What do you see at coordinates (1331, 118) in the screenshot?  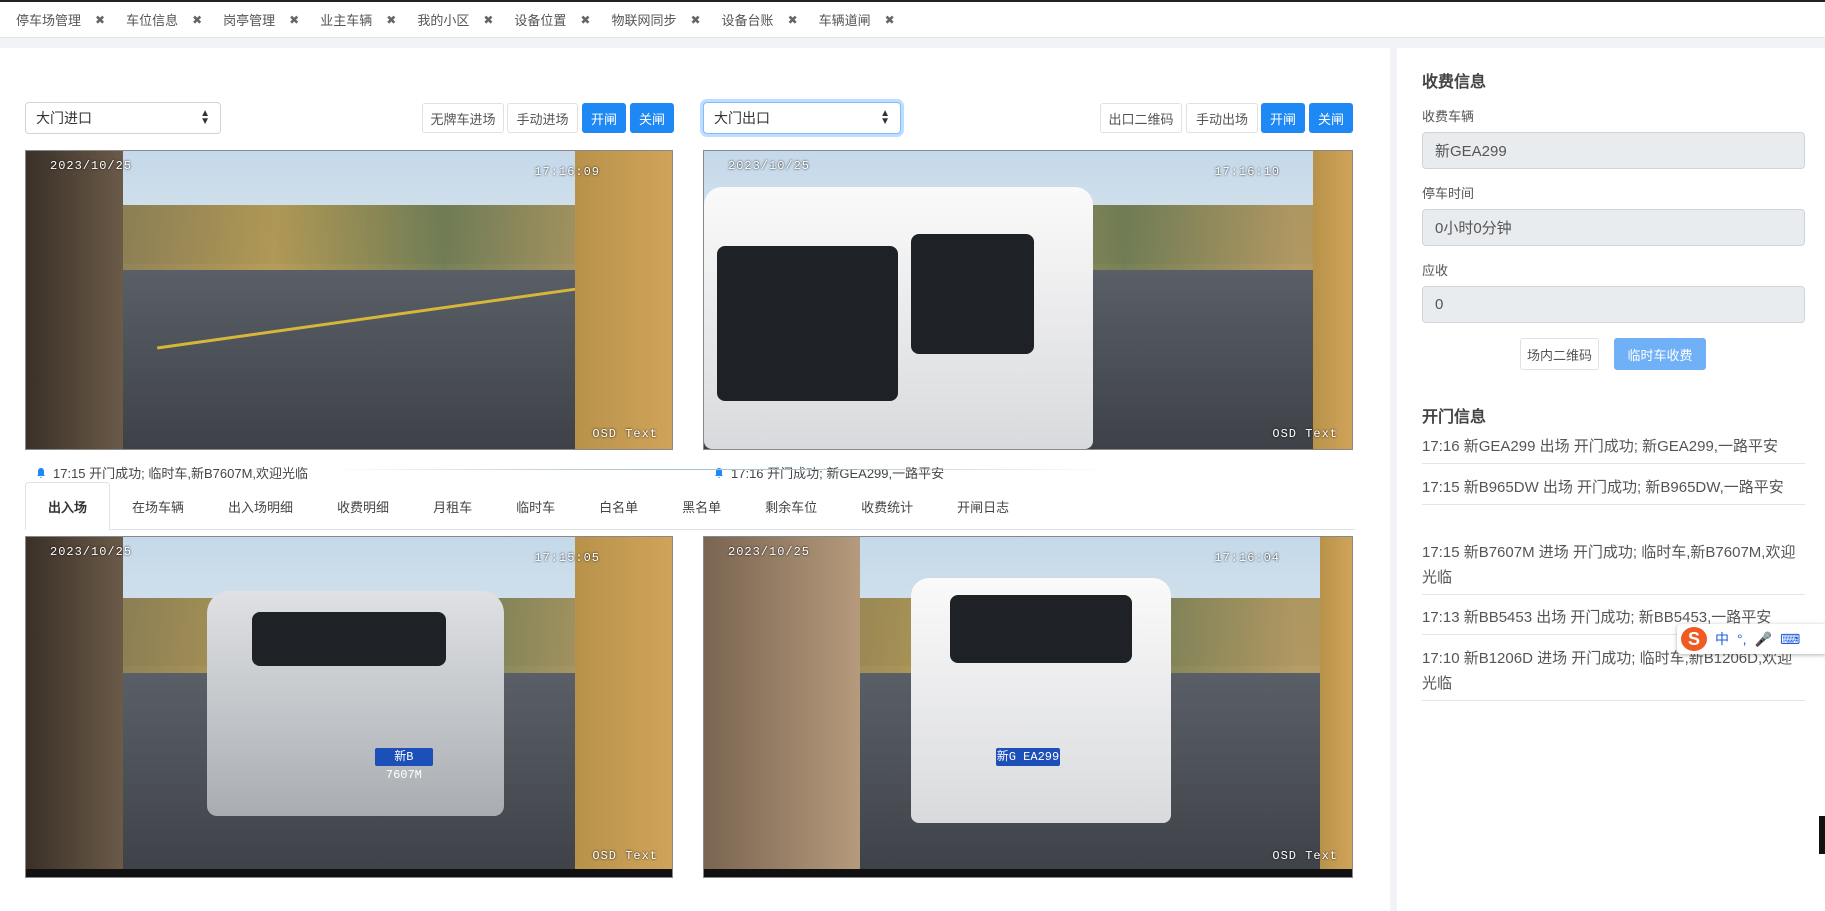 I see `exit-close-gate-button: 关闸` at bounding box center [1331, 118].